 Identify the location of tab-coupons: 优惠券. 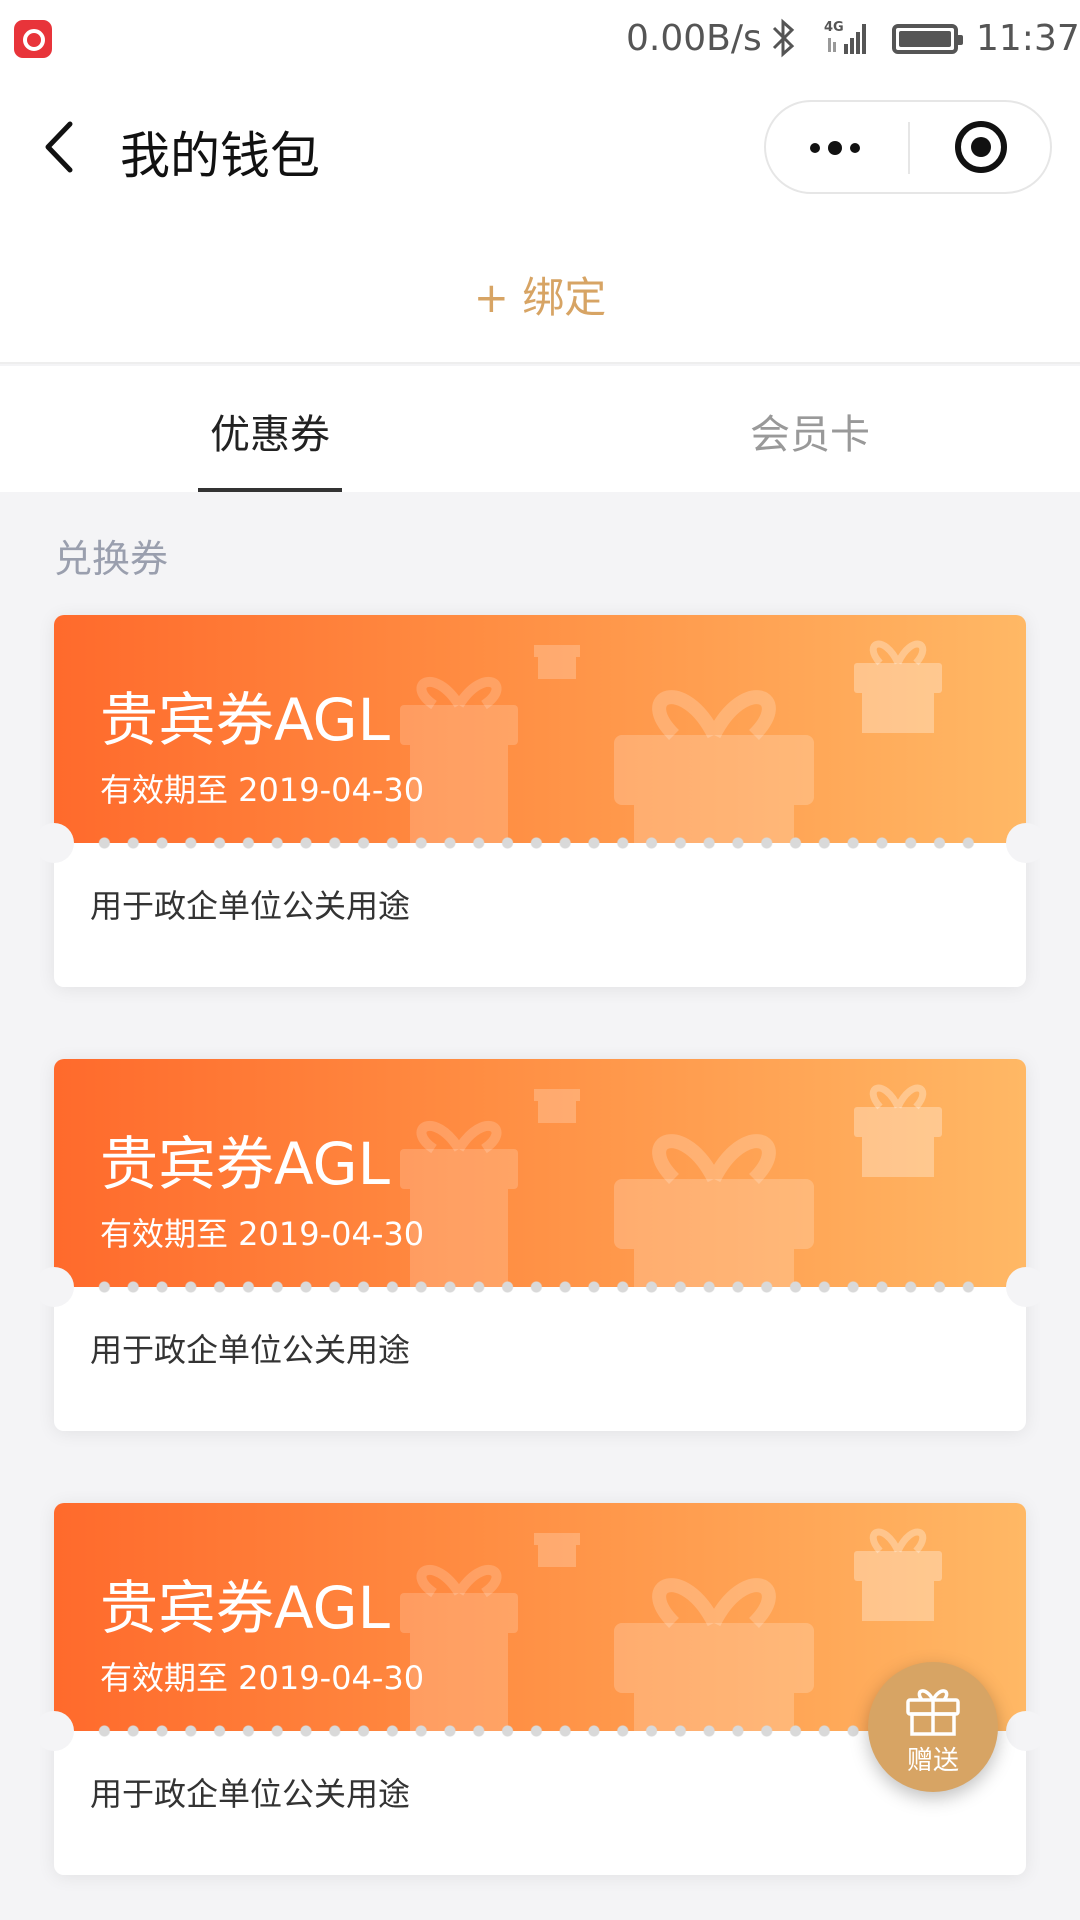
(270, 431).